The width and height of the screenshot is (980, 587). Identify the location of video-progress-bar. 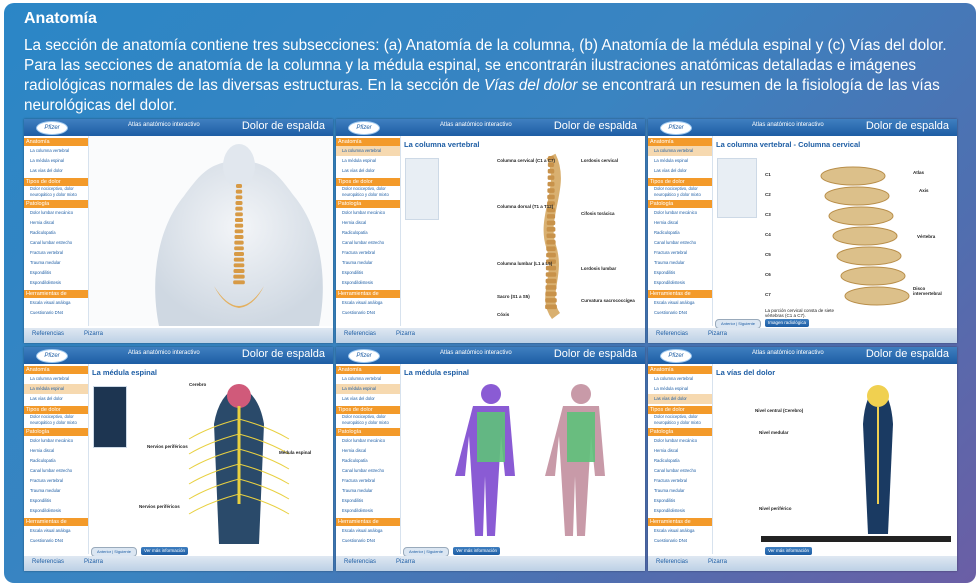
(856, 539).